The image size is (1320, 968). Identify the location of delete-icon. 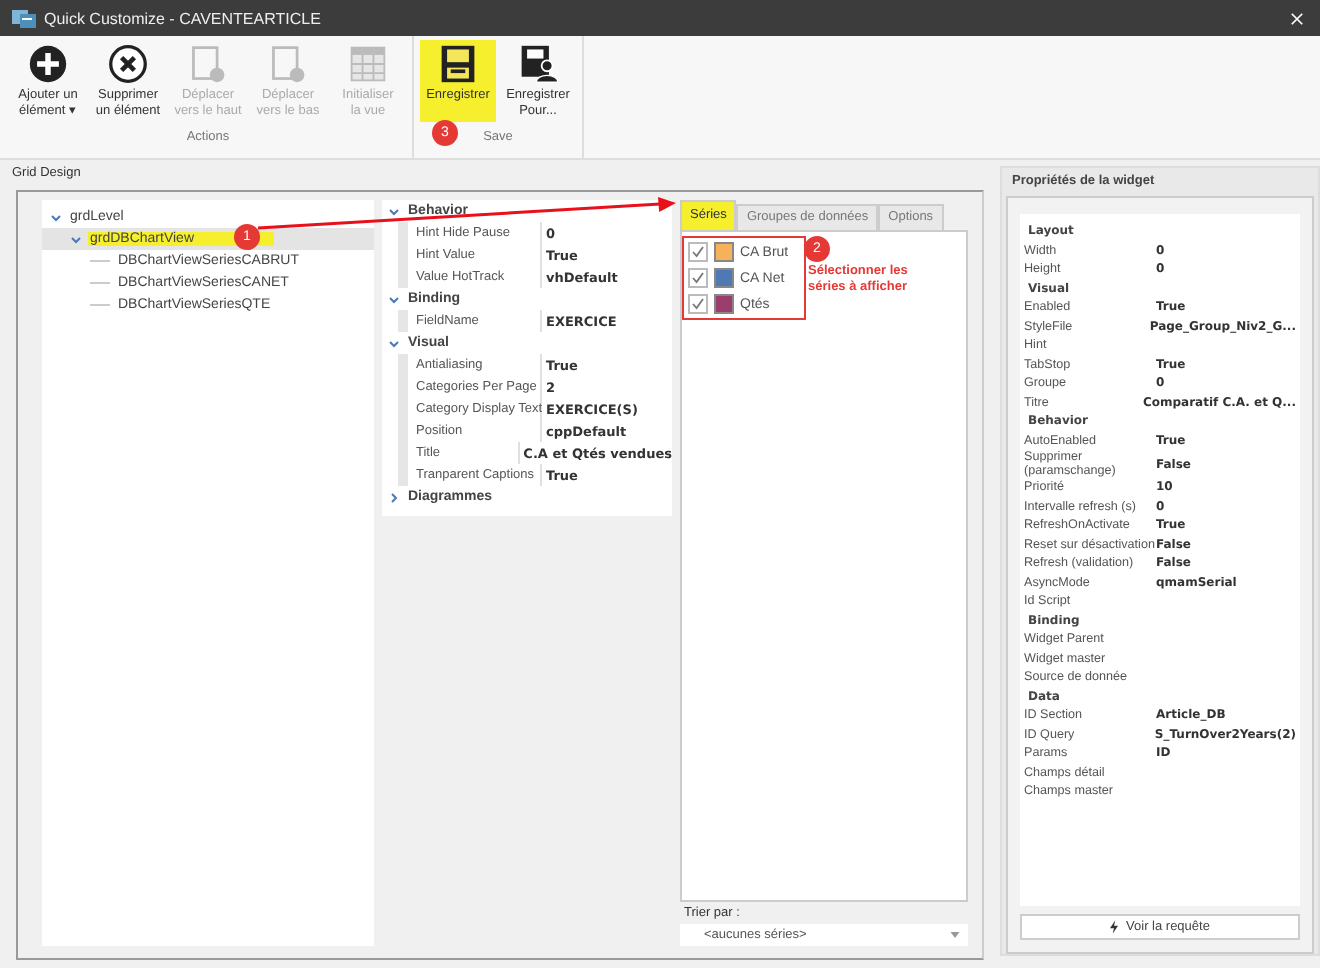
(128, 64).